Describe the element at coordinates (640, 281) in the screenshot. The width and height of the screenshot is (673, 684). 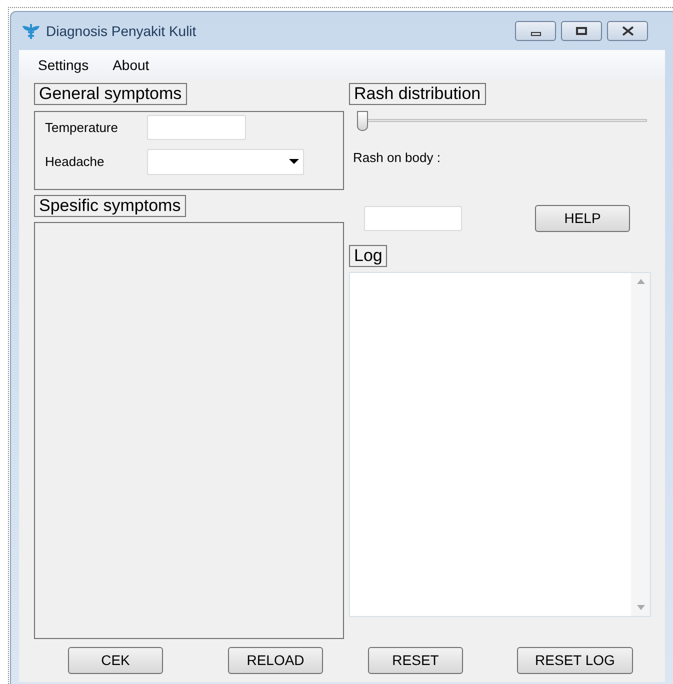
I see `scroll-up-icon` at that location.